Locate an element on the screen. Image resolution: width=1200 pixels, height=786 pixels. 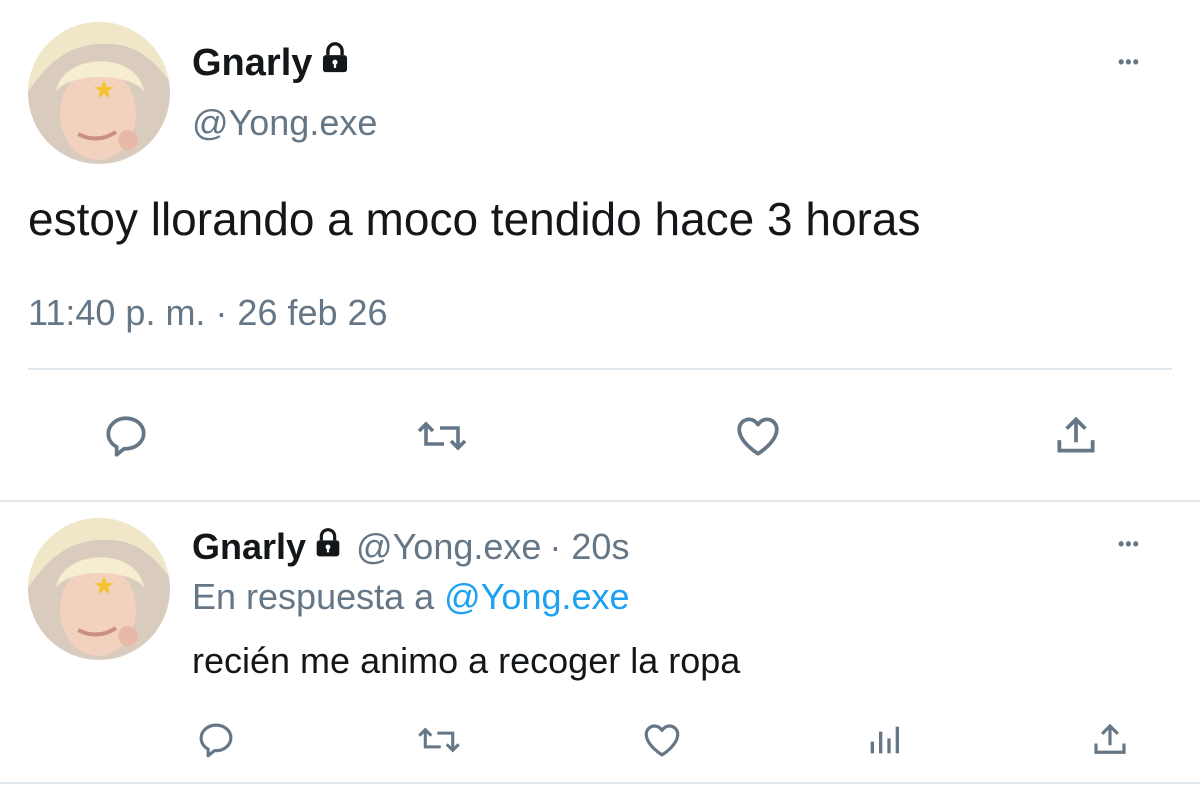
reply-more-options-icon: ••• is located at coordinates (1129, 544).